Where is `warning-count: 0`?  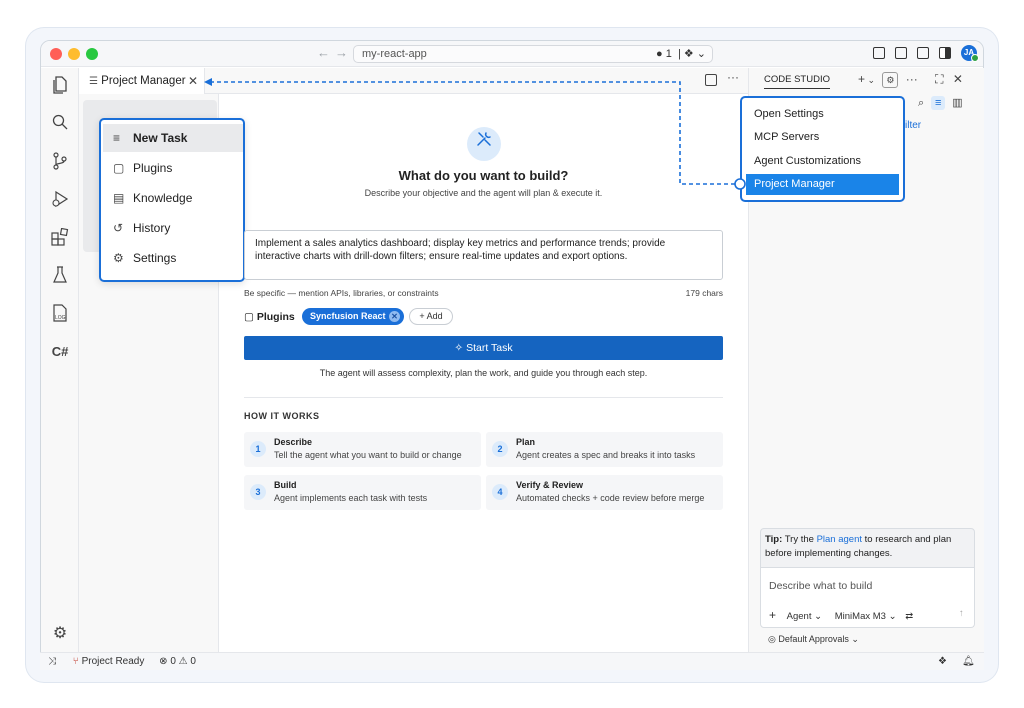 warning-count: 0 is located at coordinates (193, 661).